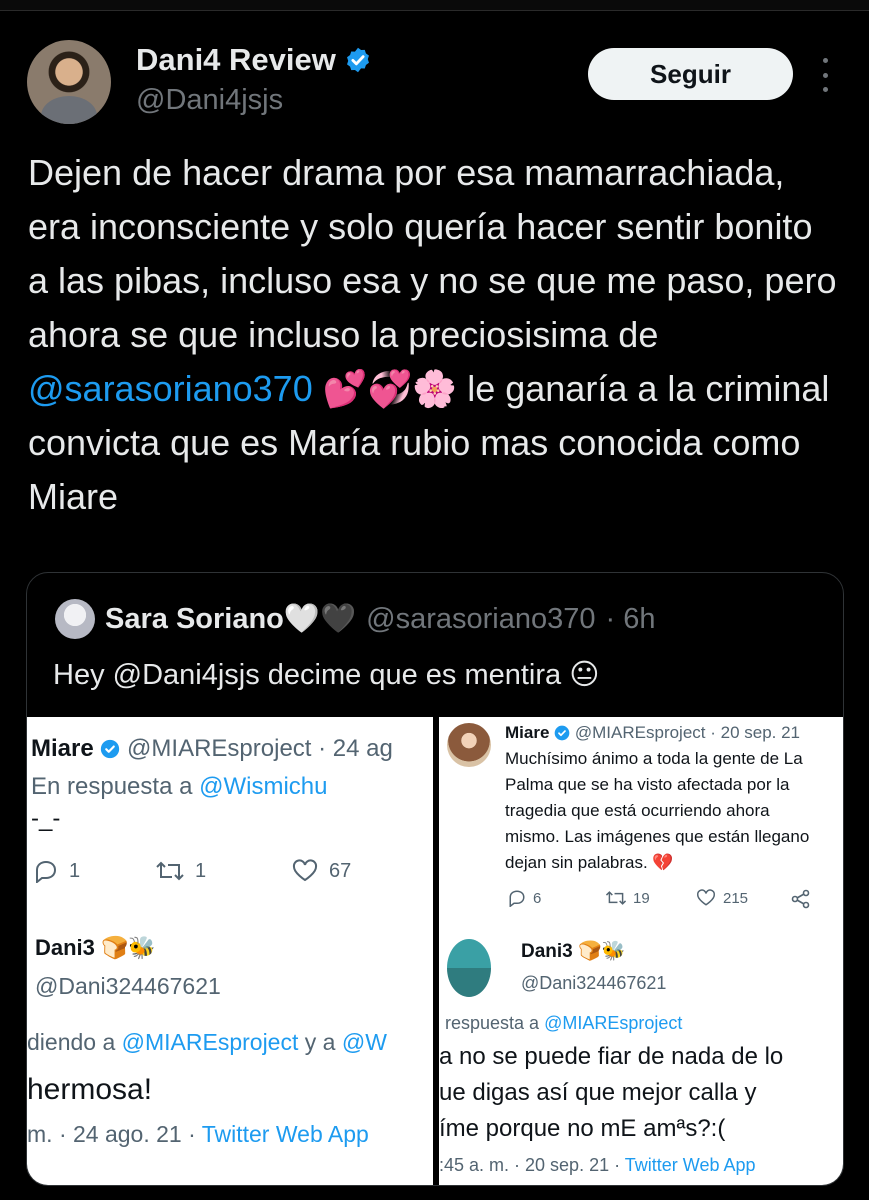 The height and width of the screenshot is (1200, 869). Describe the element at coordinates (527, 732) in the screenshot. I see `right-tweet1-name: Miare` at that location.